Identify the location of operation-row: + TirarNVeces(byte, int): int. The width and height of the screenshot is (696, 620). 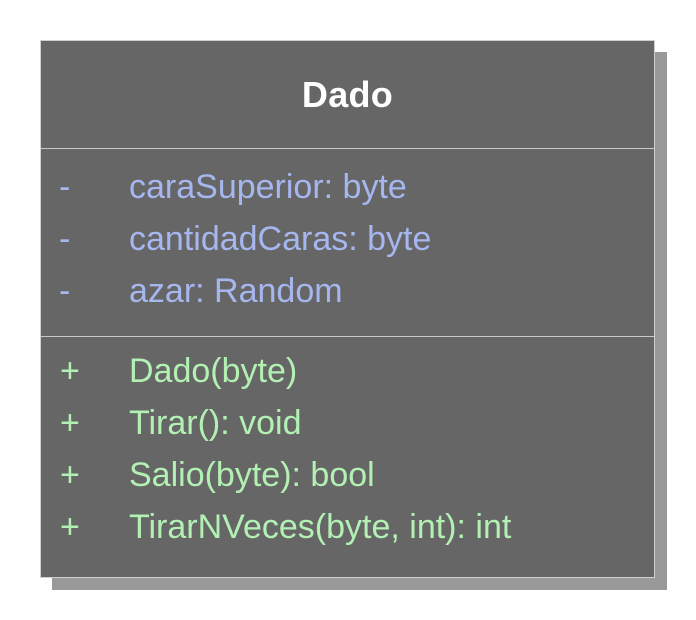
(347, 527).